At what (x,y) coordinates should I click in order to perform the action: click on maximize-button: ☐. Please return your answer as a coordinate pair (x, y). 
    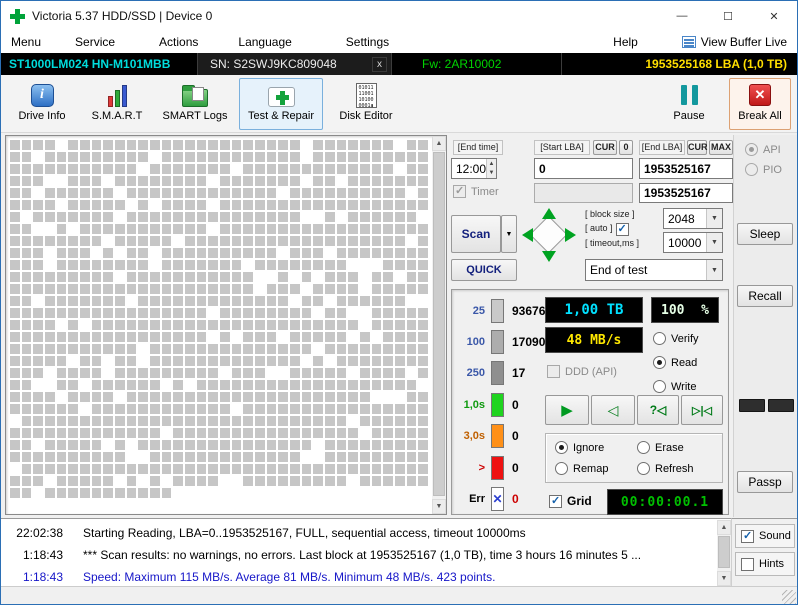
    Looking at the image, I should click on (728, 16).